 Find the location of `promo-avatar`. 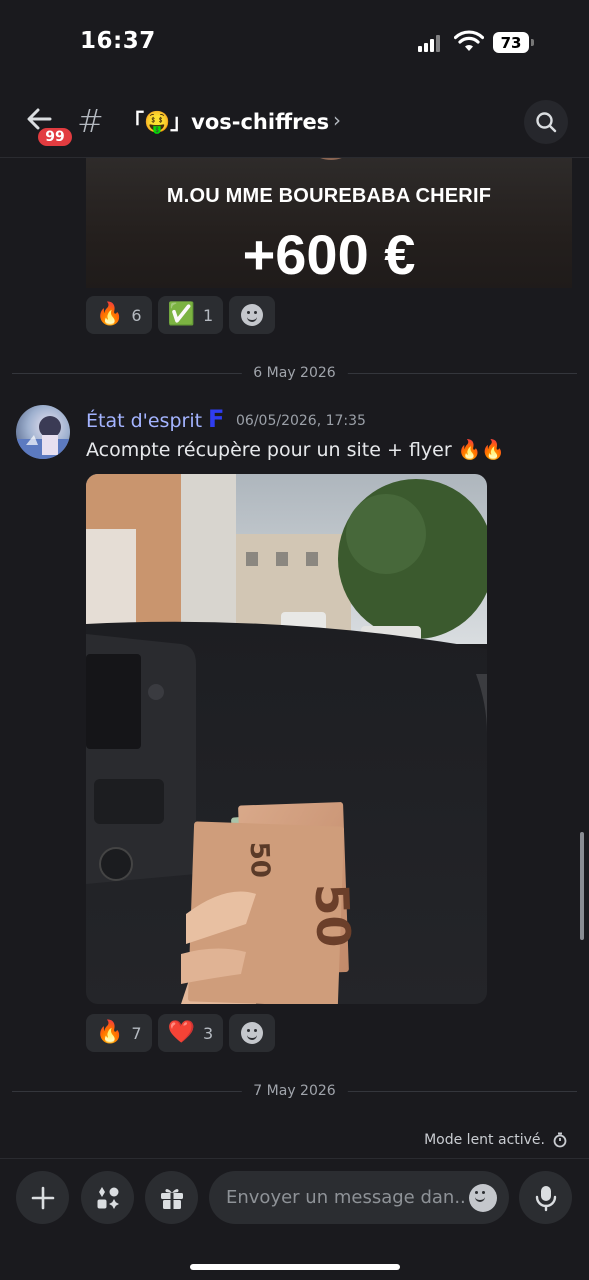

promo-avatar is located at coordinates (331, 159).